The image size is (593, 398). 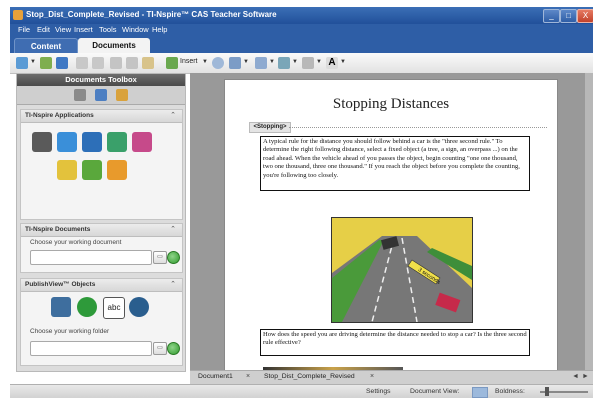 I want to click on page-sorter-icon, so click(x=101, y=95).